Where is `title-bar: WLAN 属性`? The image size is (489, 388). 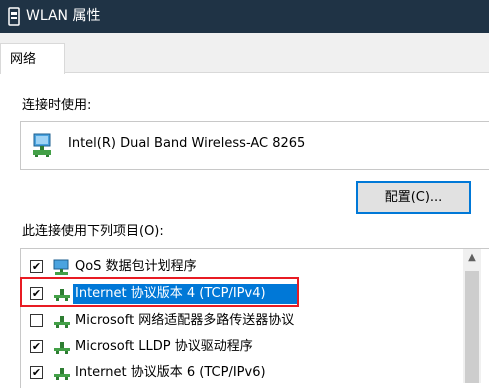 title-bar: WLAN 属性 is located at coordinates (244, 16).